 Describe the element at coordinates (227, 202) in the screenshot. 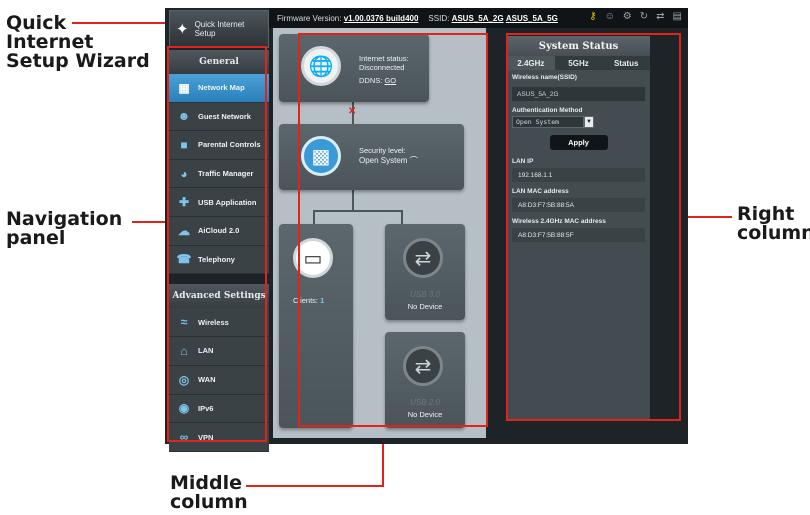

I see `nav-item-label: USB Application` at that location.